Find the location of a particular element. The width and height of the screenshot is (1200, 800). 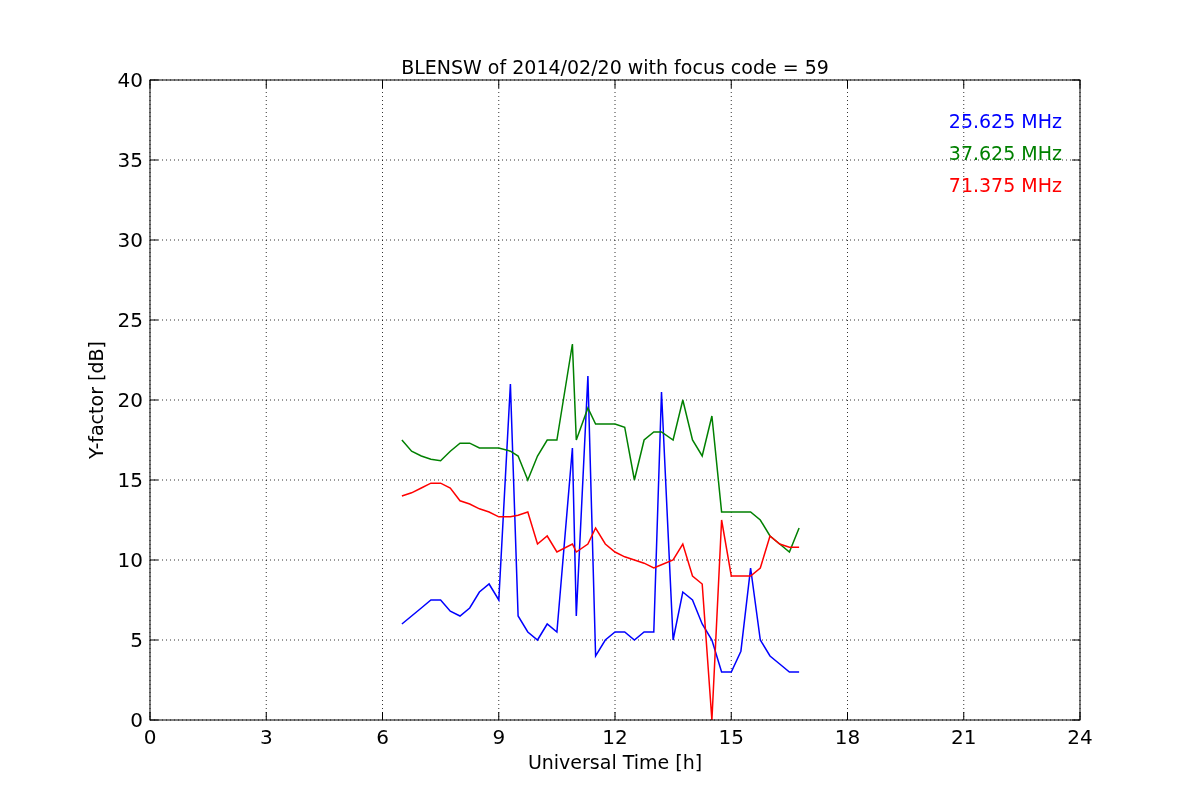

y-axis-label: Y-factor [dB] is located at coordinates (96, 400).